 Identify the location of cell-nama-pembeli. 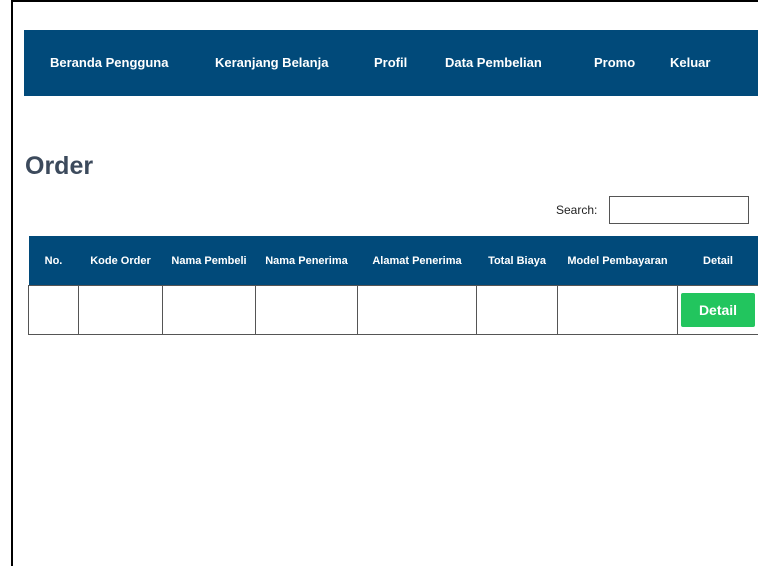
(209, 310).